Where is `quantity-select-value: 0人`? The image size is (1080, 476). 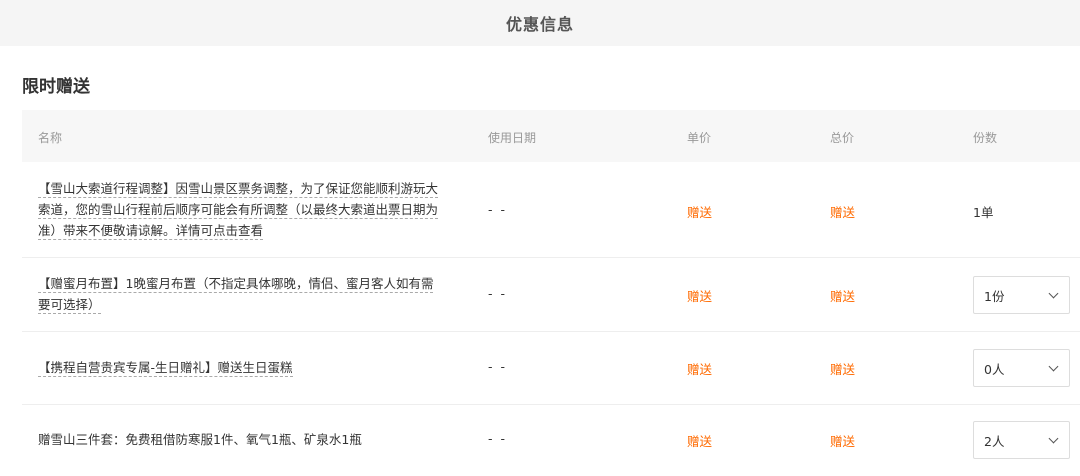 quantity-select-value: 0人 is located at coordinates (994, 369).